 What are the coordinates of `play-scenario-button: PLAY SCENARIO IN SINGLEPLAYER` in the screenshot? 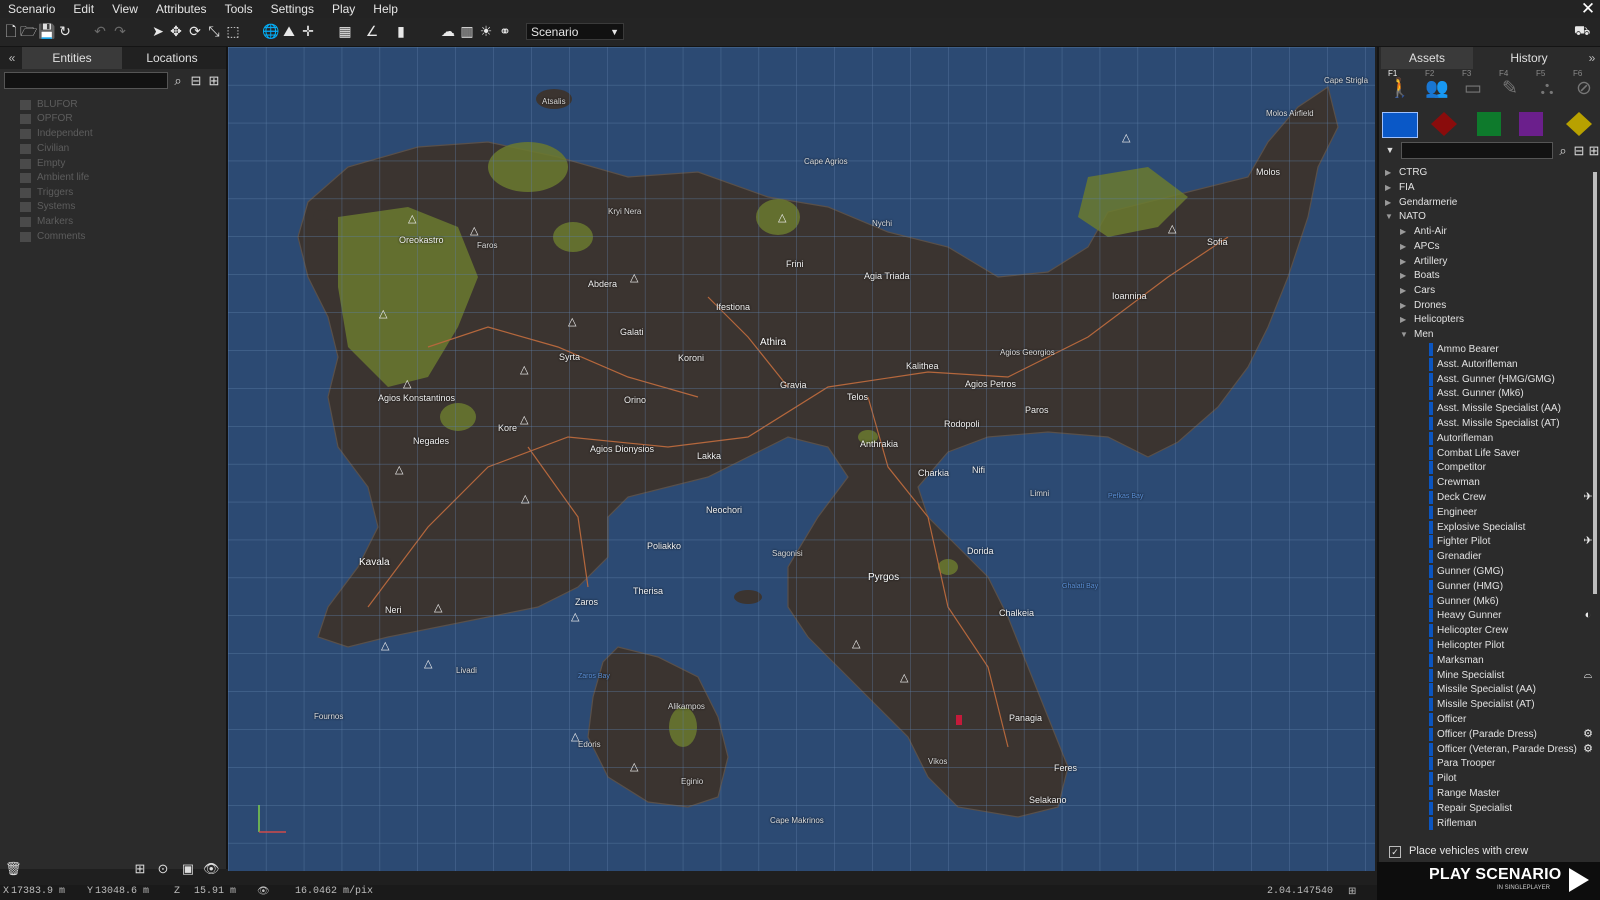 It's located at (1488, 881).